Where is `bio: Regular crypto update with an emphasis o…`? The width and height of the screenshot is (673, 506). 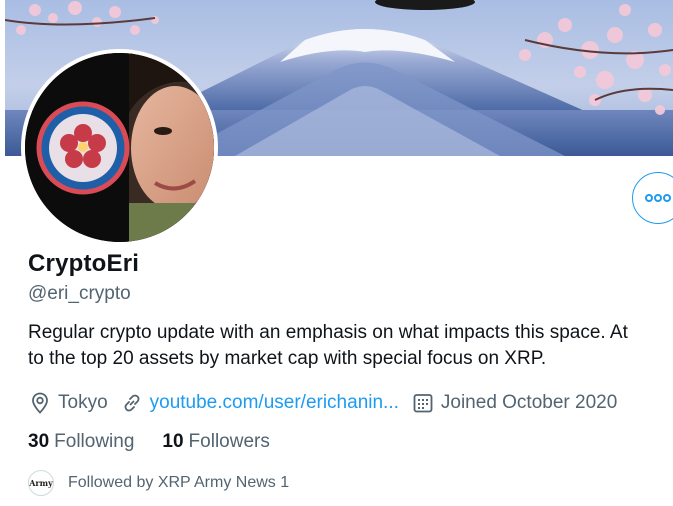
bio: Regular crypto update with an emphasis o… is located at coordinates (350, 346).